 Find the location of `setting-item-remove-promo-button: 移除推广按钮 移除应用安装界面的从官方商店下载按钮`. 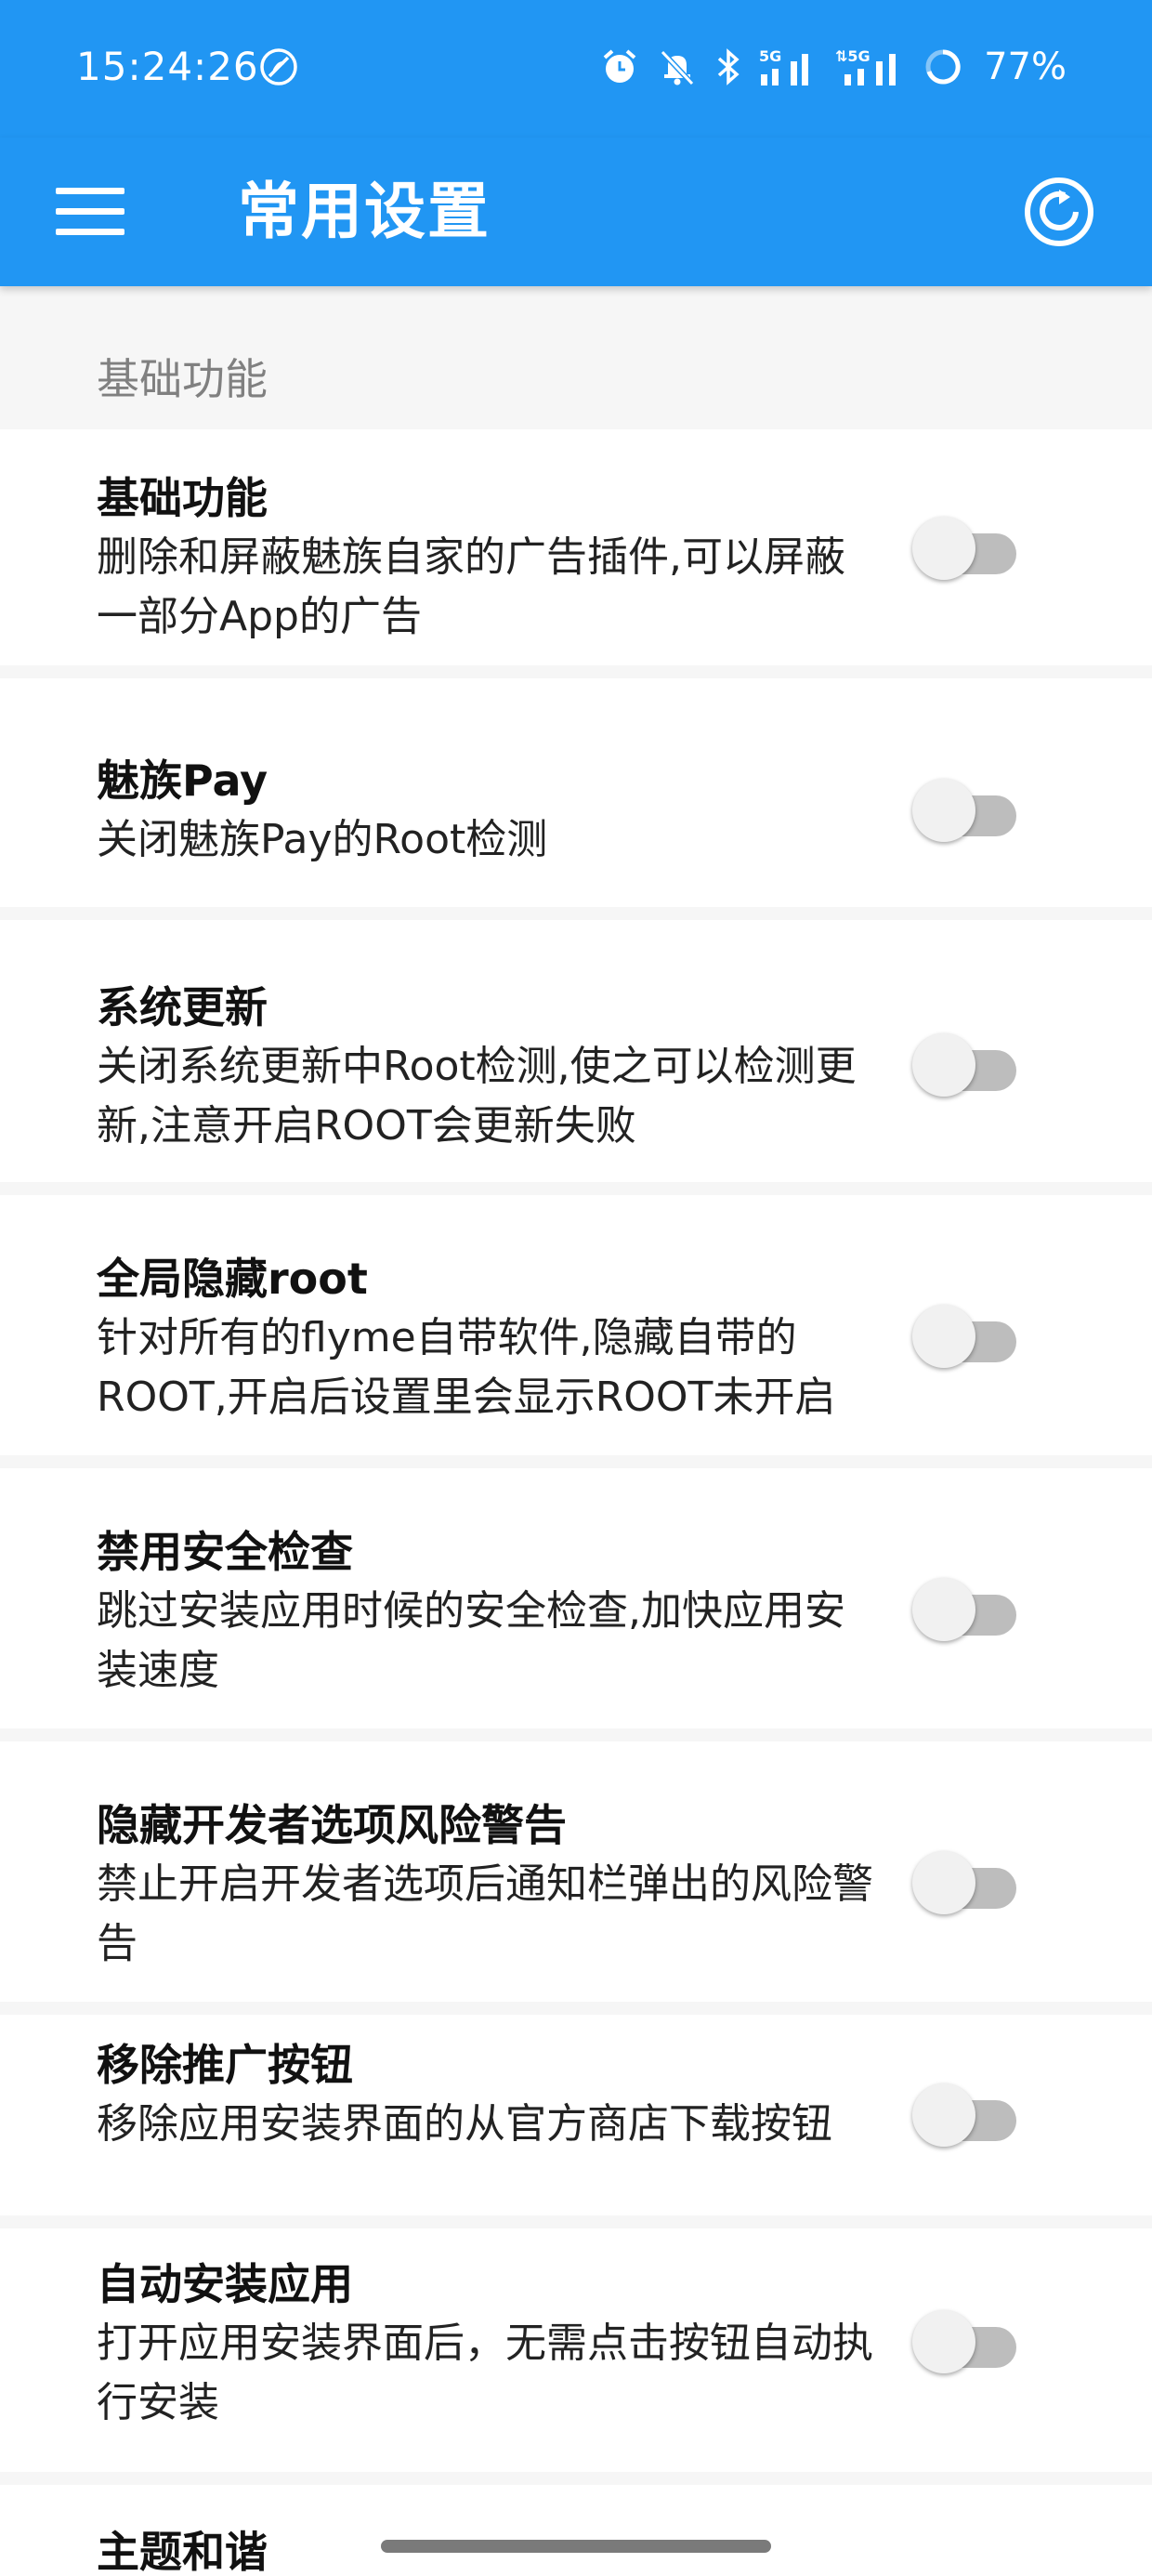

setting-item-remove-promo-button: 移除推广按钮 移除应用安装界面的从官方商店下载按钮 is located at coordinates (576, 2115).